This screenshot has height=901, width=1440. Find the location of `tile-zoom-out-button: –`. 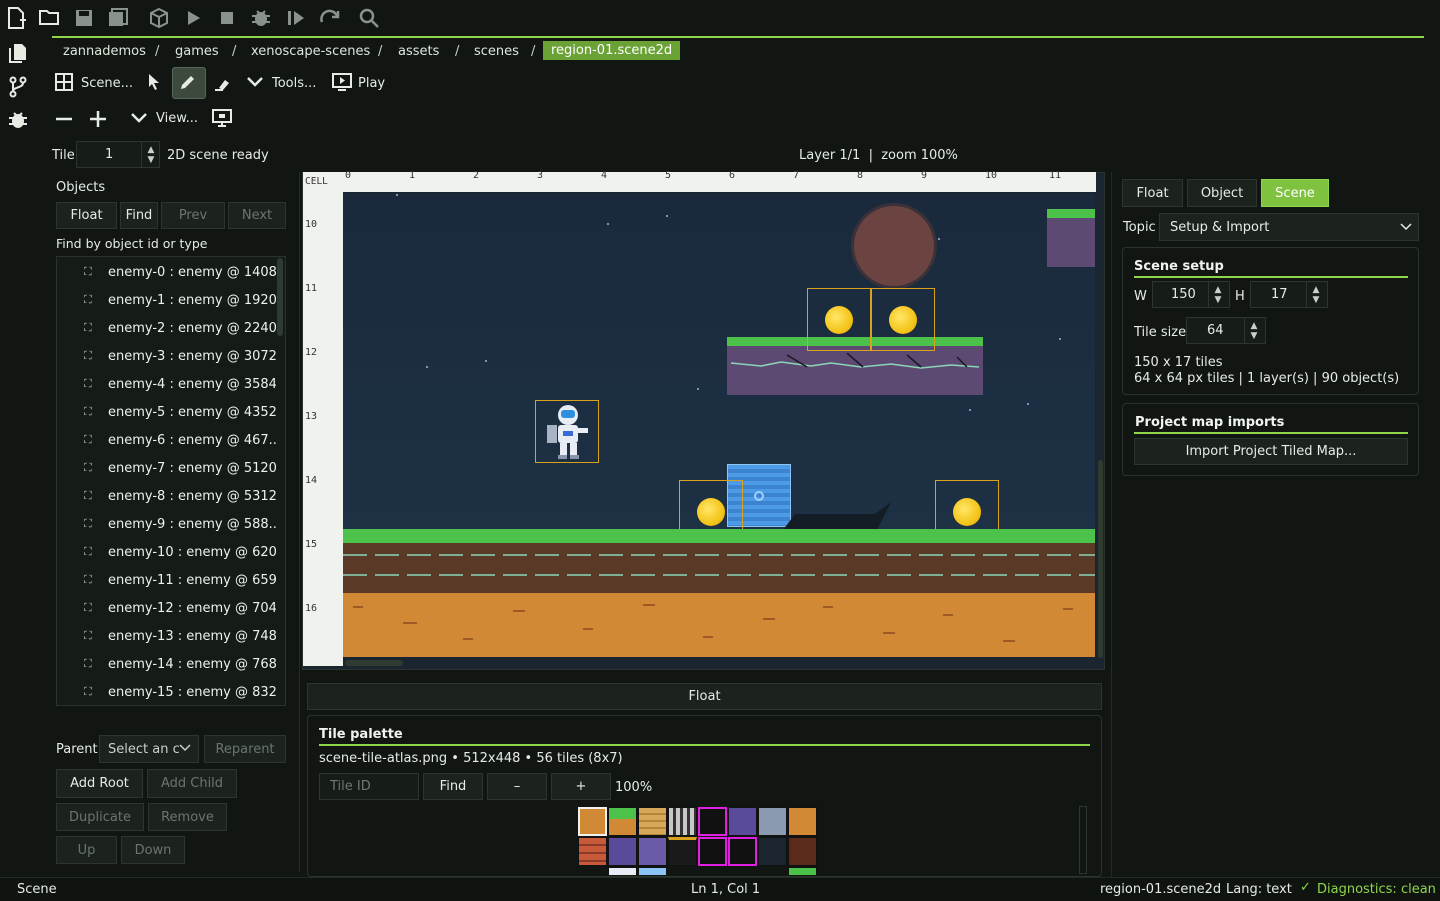

tile-zoom-out-button: – is located at coordinates (517, 786).